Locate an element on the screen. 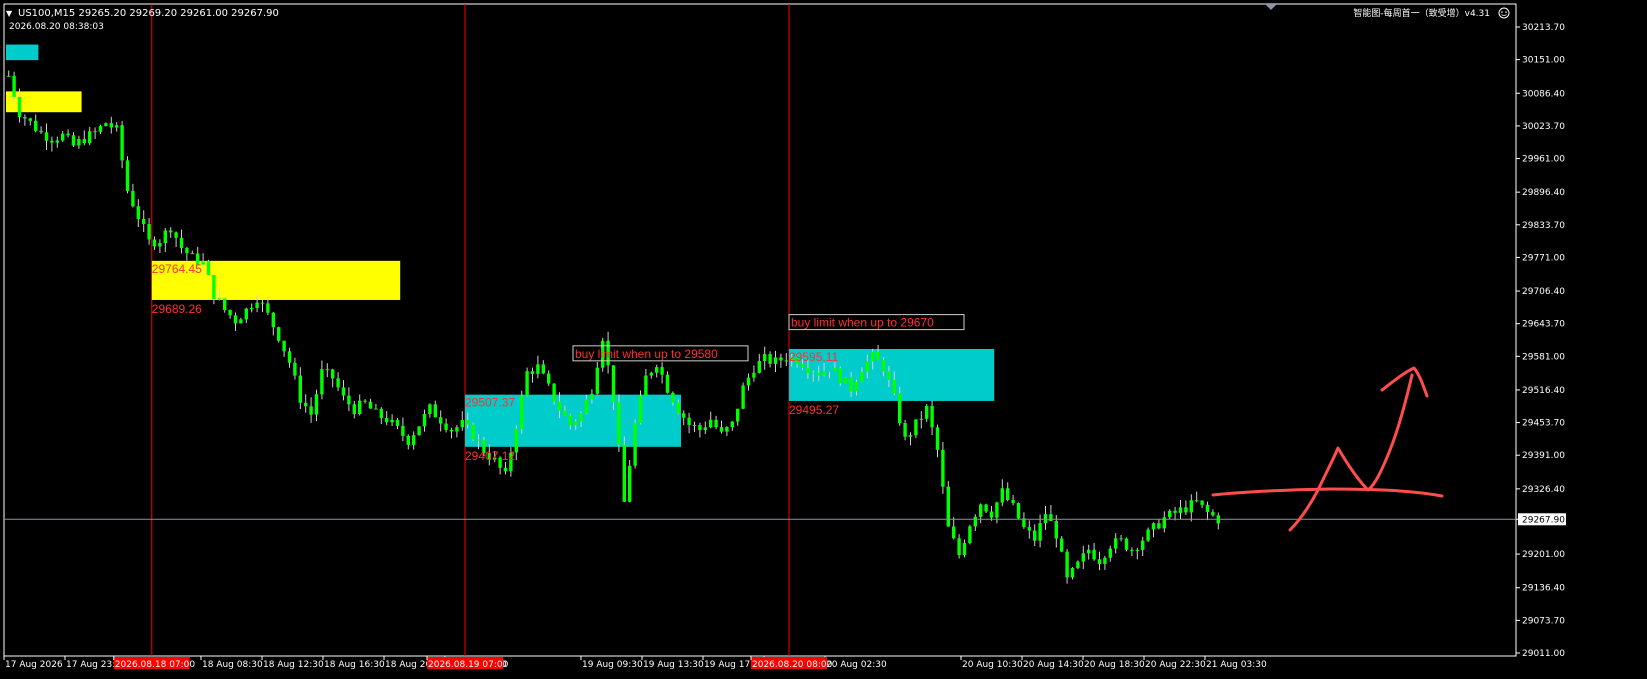  indicator-label: 智能图-每周首一（致受增）v4.31 is located at coordinates (1421, 13).